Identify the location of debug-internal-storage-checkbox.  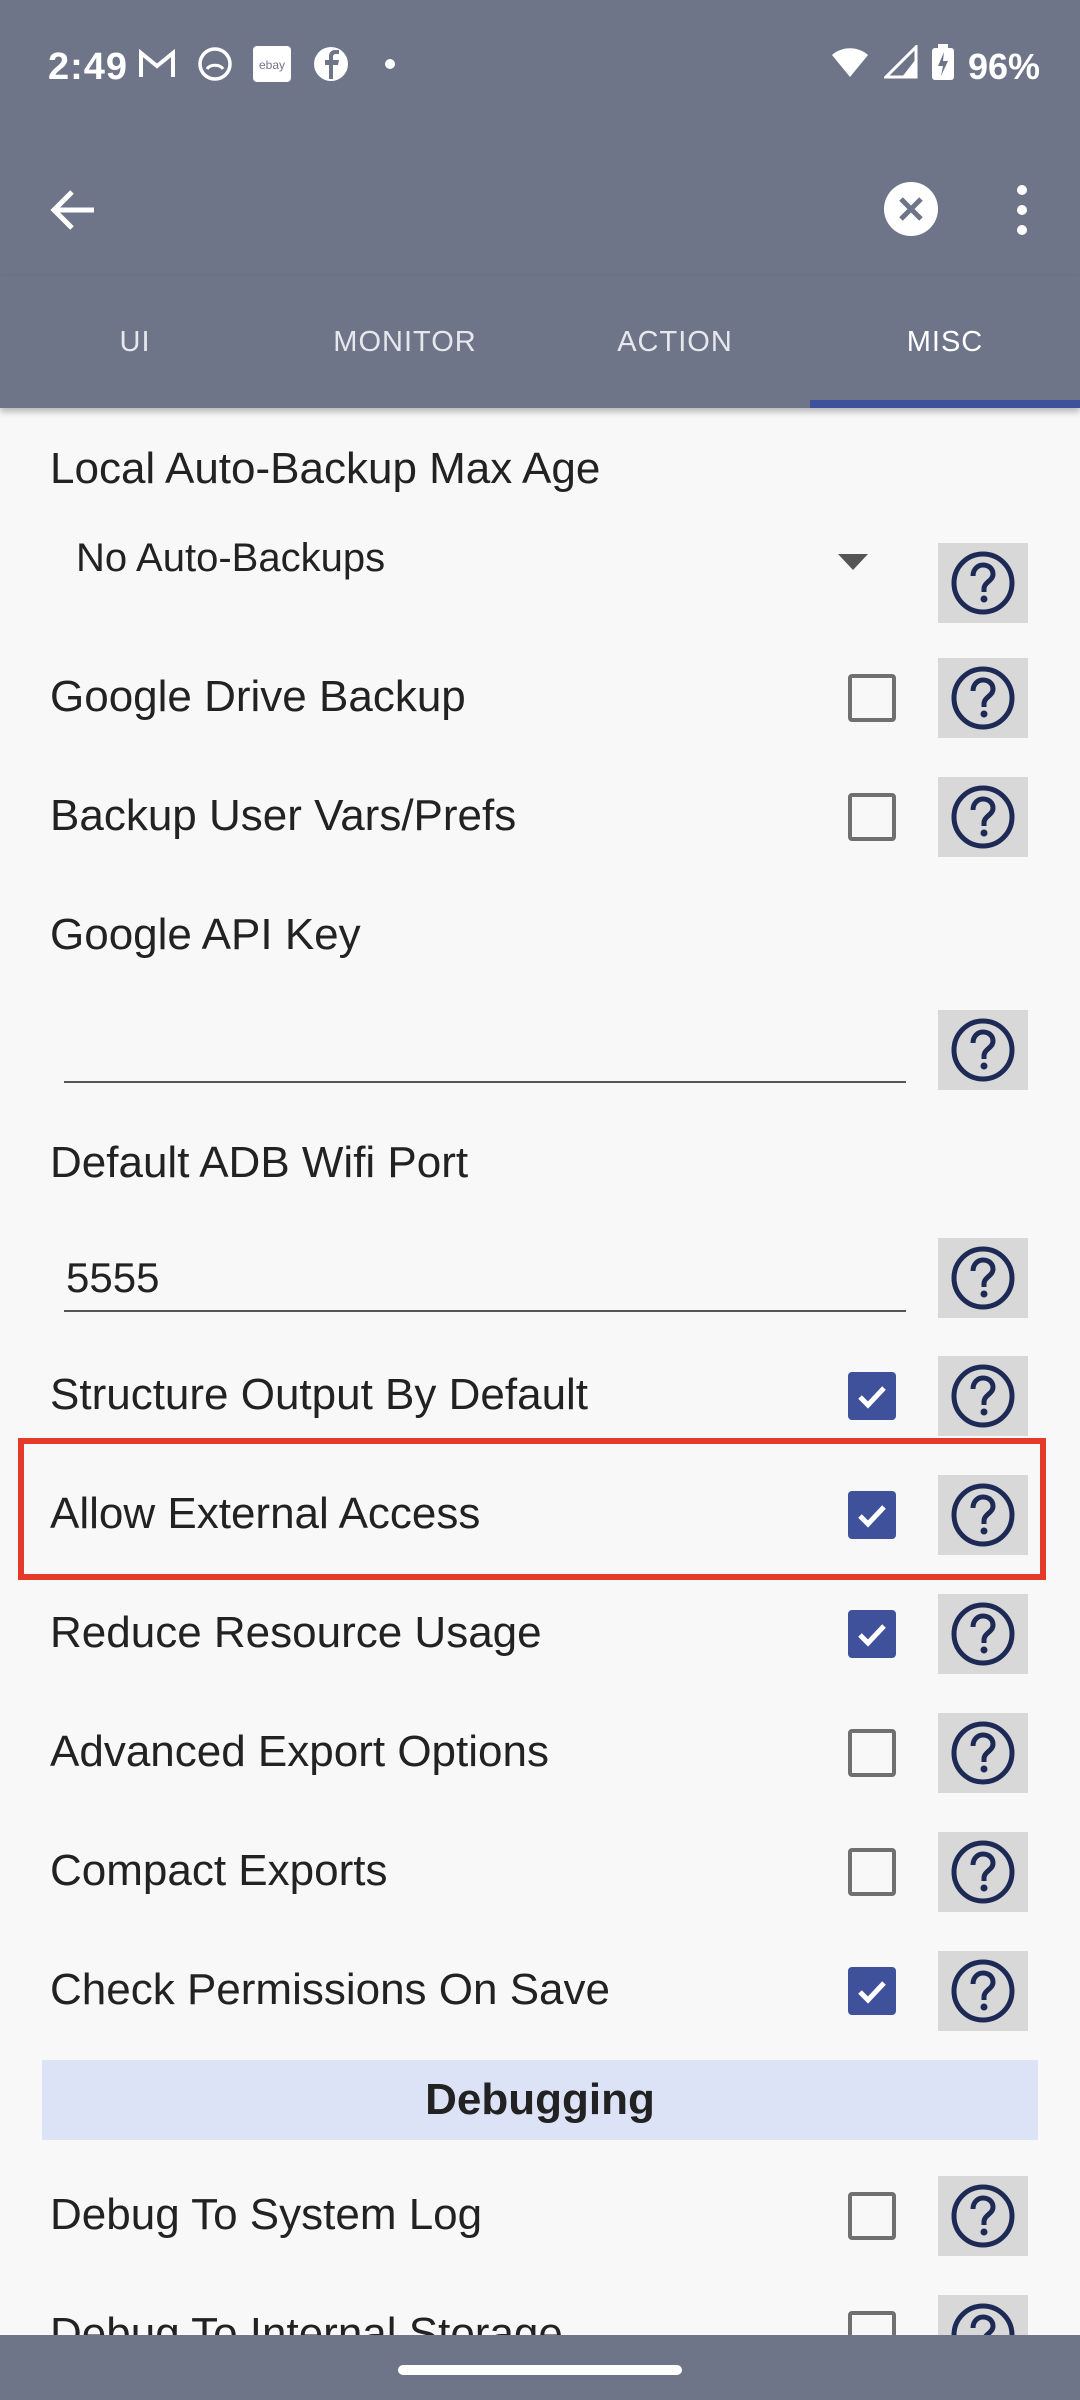
(872, 2323).